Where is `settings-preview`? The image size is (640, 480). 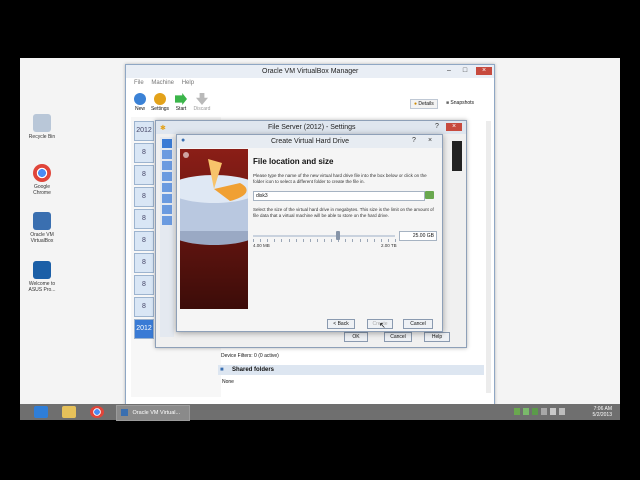 settings-preview is located at coordinates (457, 156).